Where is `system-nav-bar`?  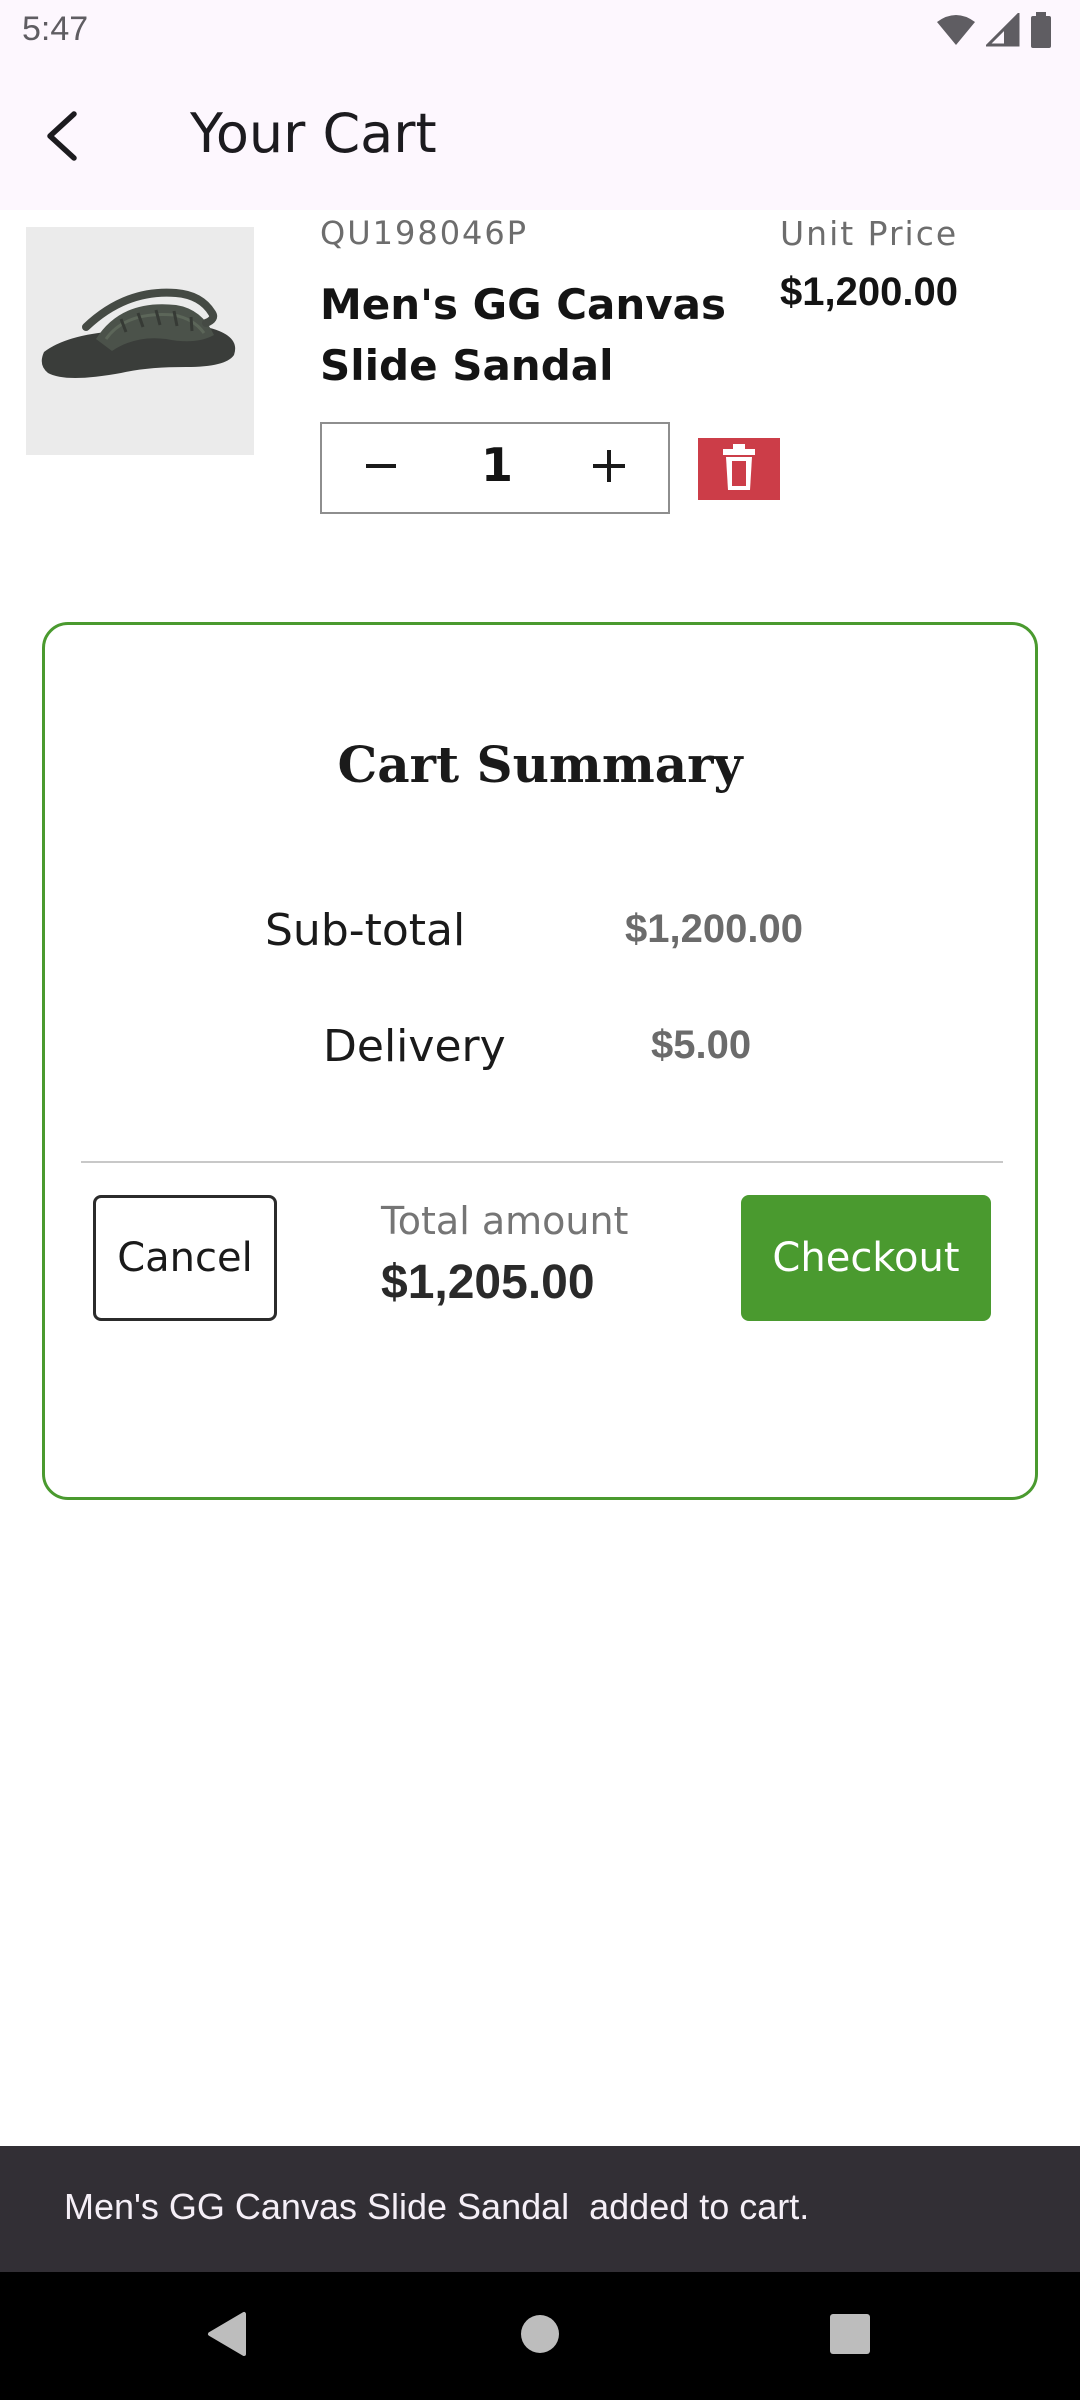 system-nav-bar is located at coordinates (540, 2336).